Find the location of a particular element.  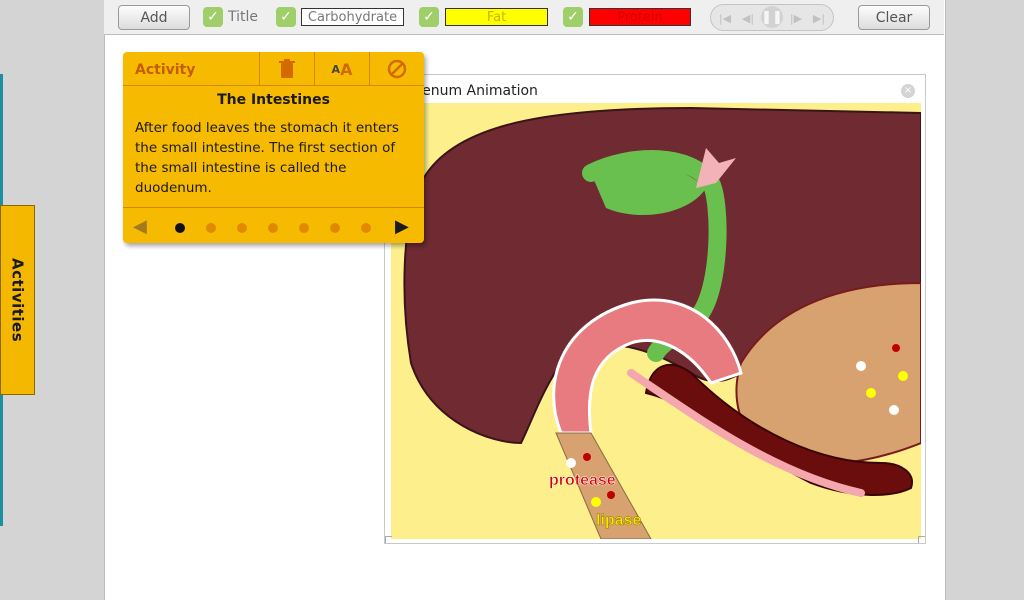

activity-panel-header: Activity AA is located at coordinates (273, 69).